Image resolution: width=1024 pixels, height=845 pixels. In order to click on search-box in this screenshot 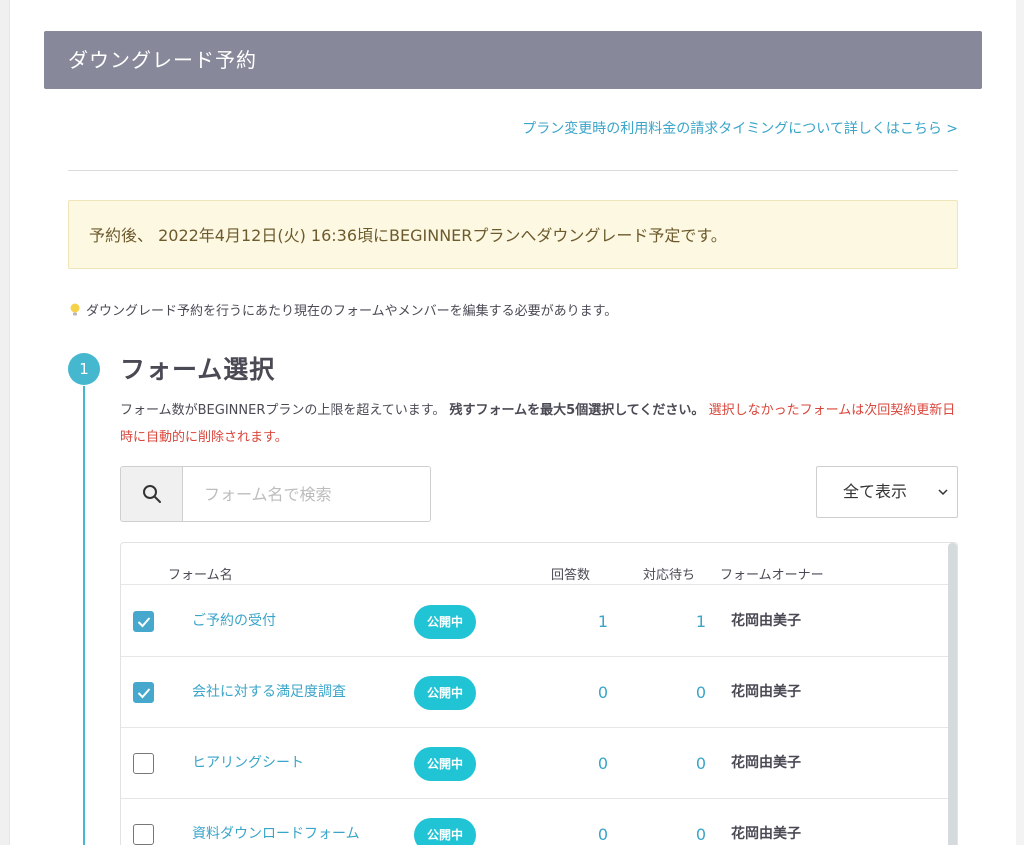, I will do `click(275, 494)`.